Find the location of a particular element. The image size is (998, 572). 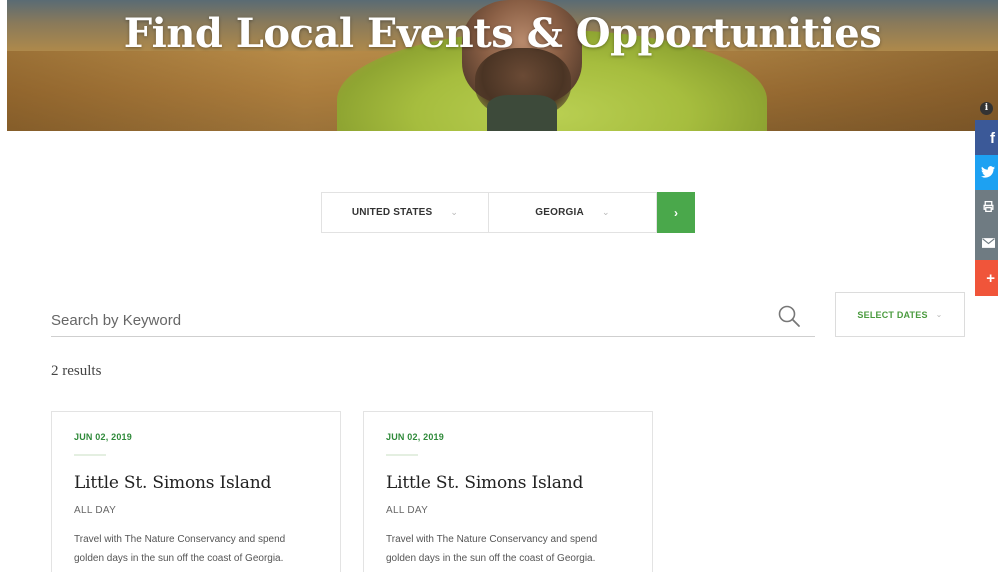

plus-icon: + is located at coordinates (990, 278).